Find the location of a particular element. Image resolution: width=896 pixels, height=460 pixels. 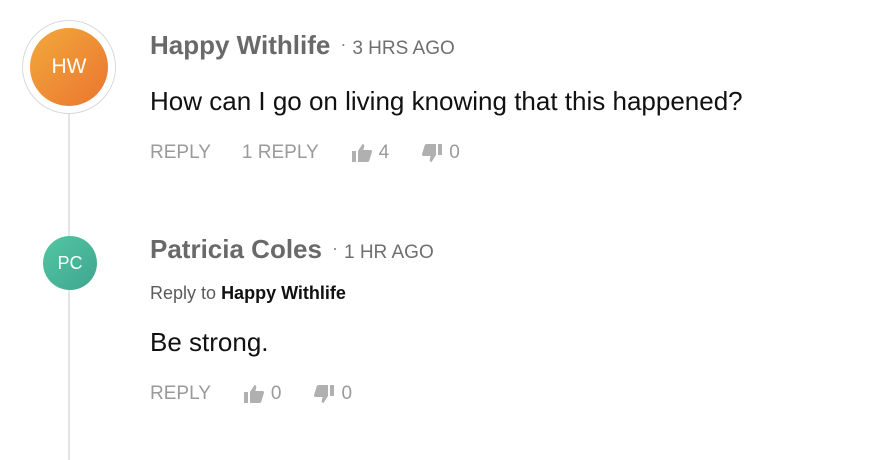

comment-header: Happy Withlife · 3 HRS AGO is located at coordinates (302, 45).